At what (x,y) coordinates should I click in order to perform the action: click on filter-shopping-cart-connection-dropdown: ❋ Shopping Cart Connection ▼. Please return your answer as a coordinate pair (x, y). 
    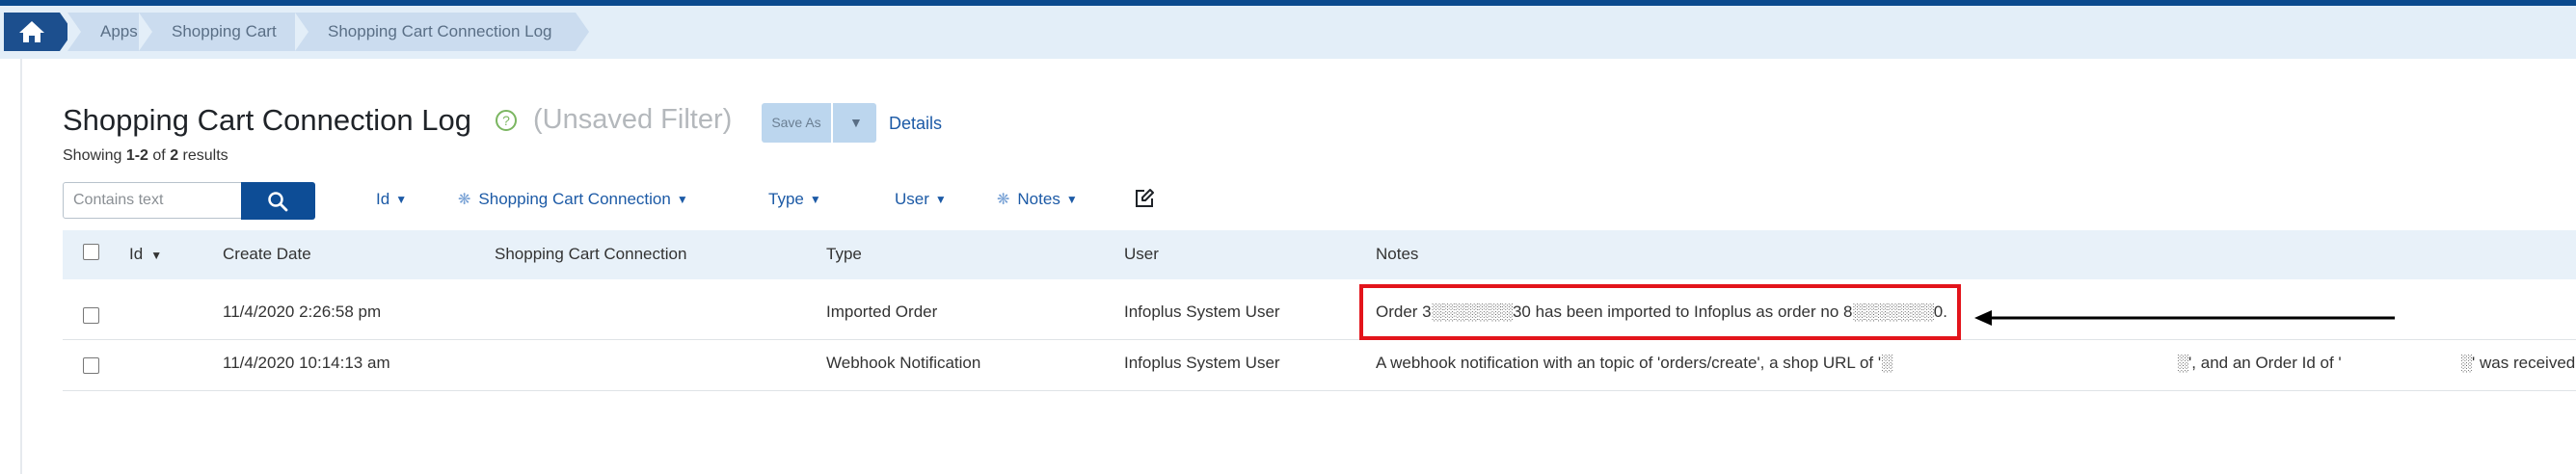
    Looking at the image, I should click on (573, 199).